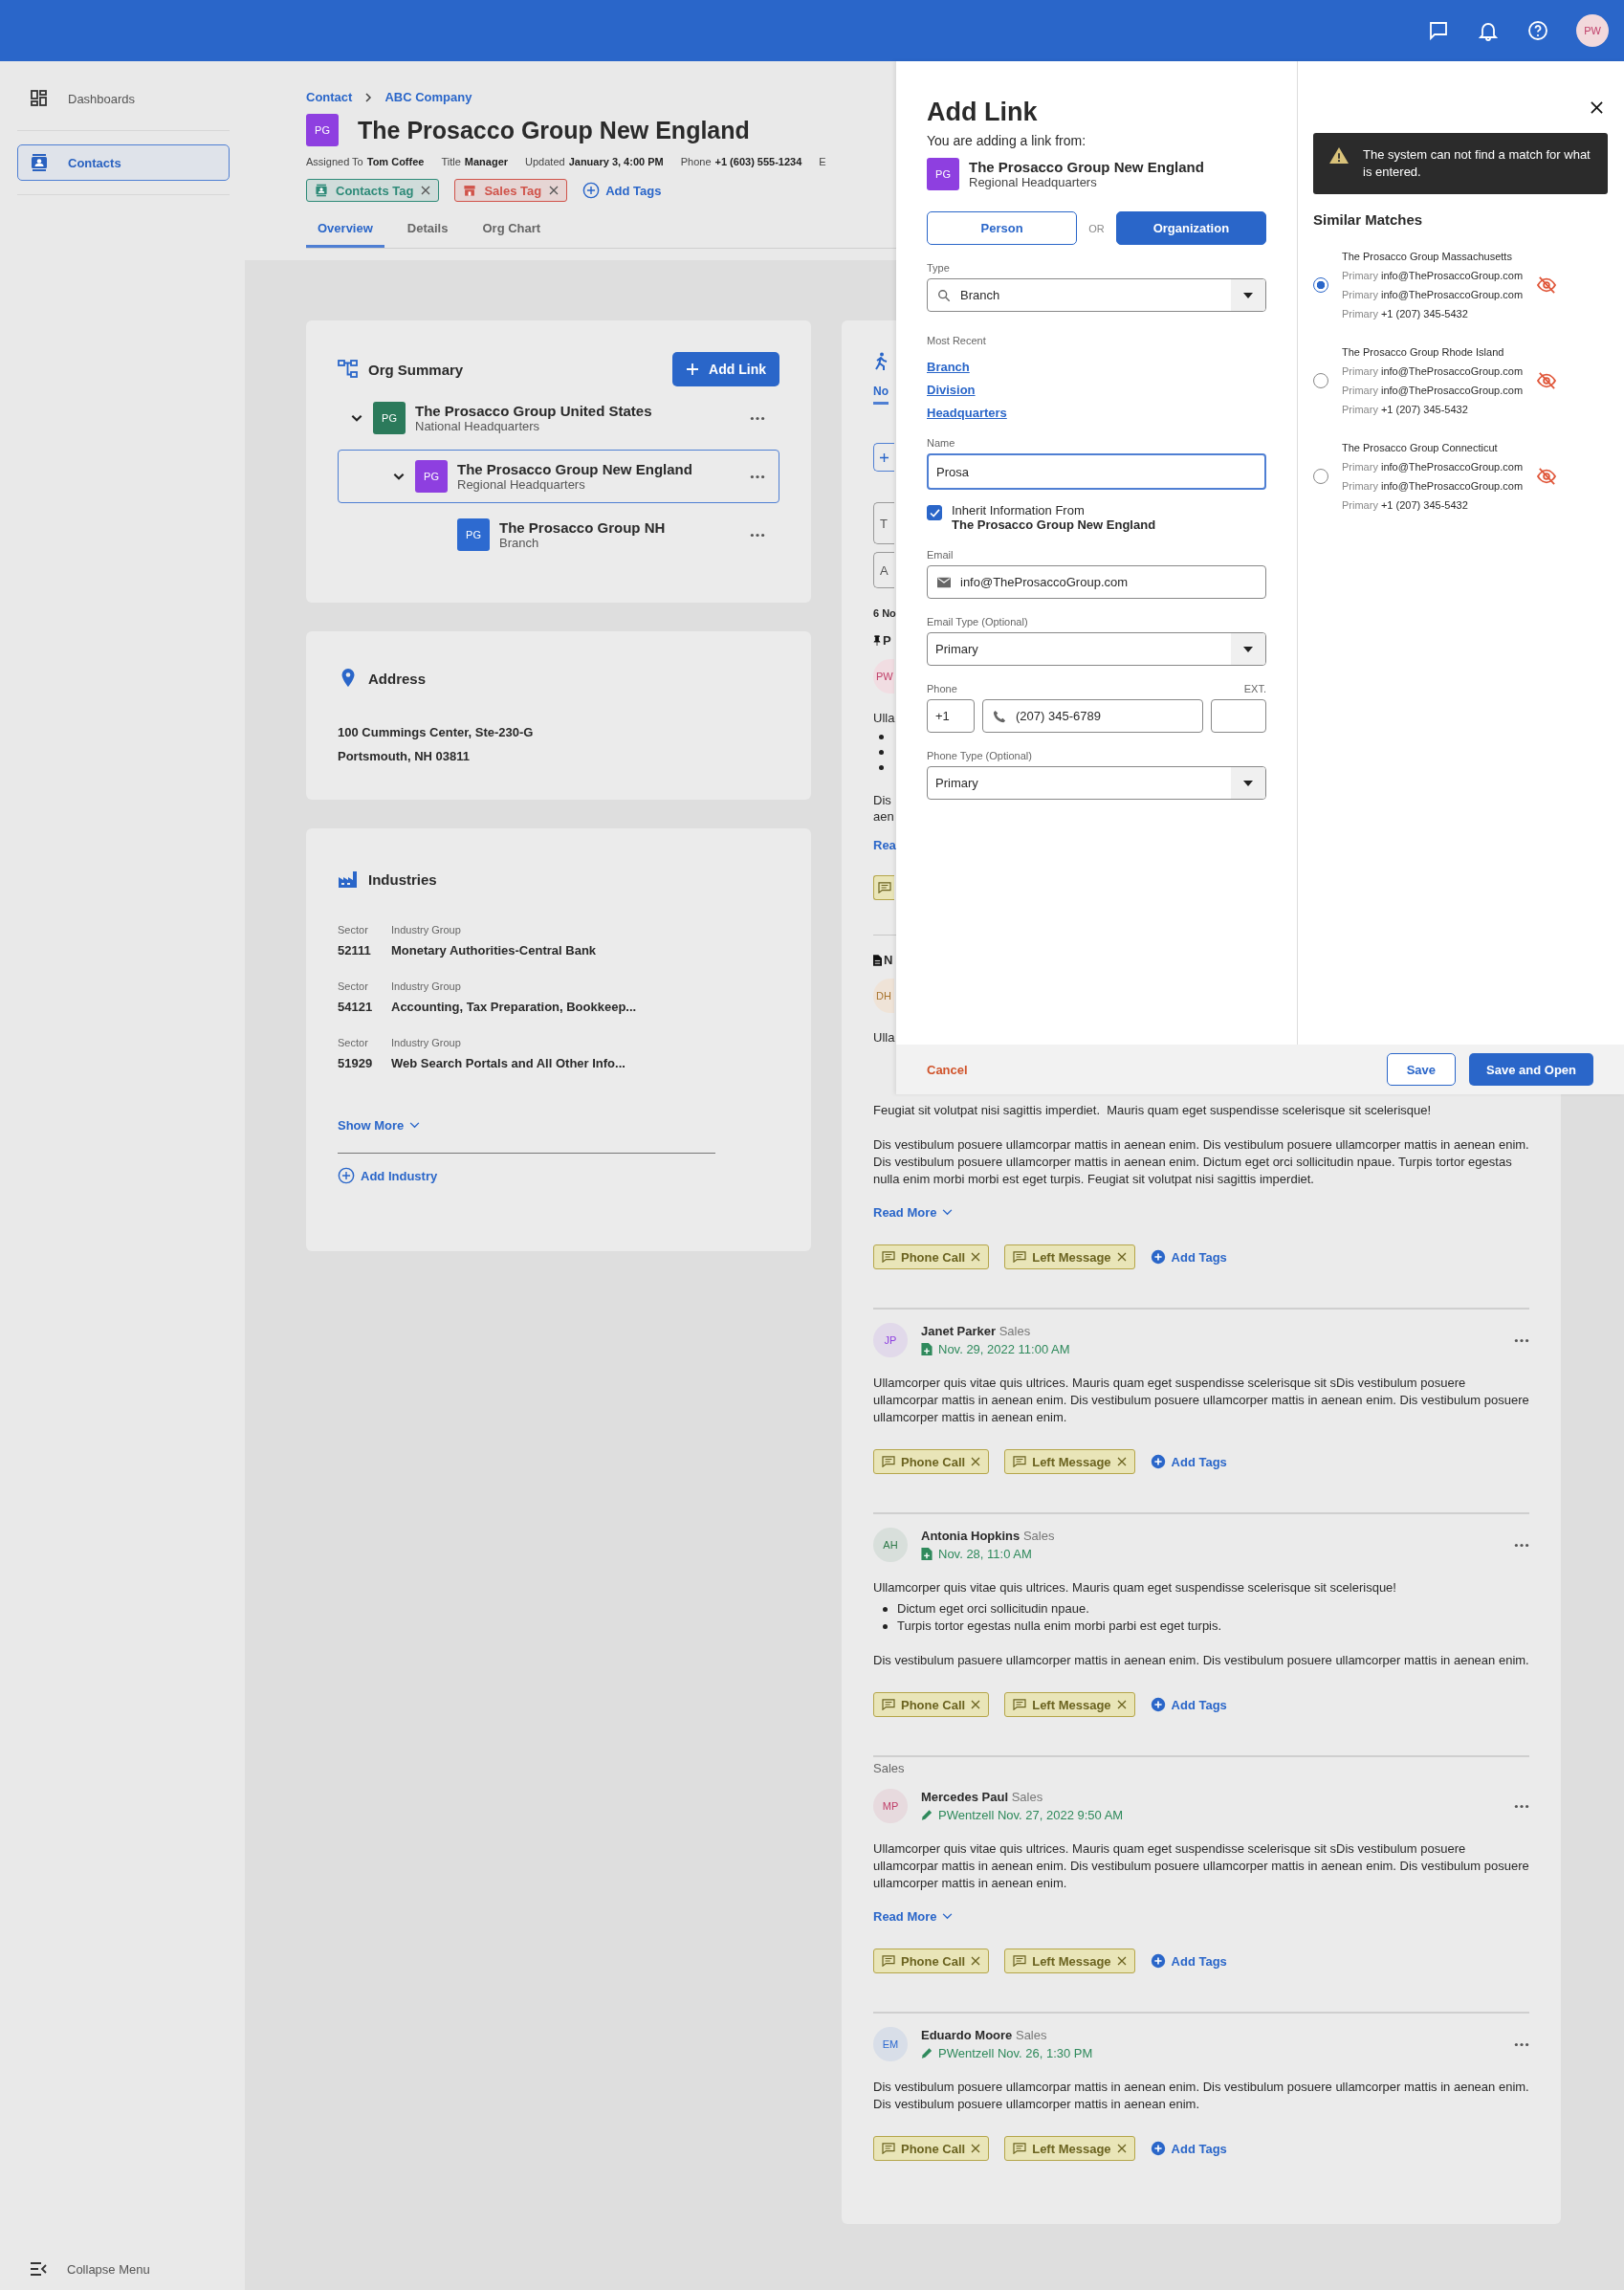 This screenshot has height=2290, width=1624. Describe the element at coordinates (983, 112) in the screenshot. I see `drawer-title: Add Link` at that location.